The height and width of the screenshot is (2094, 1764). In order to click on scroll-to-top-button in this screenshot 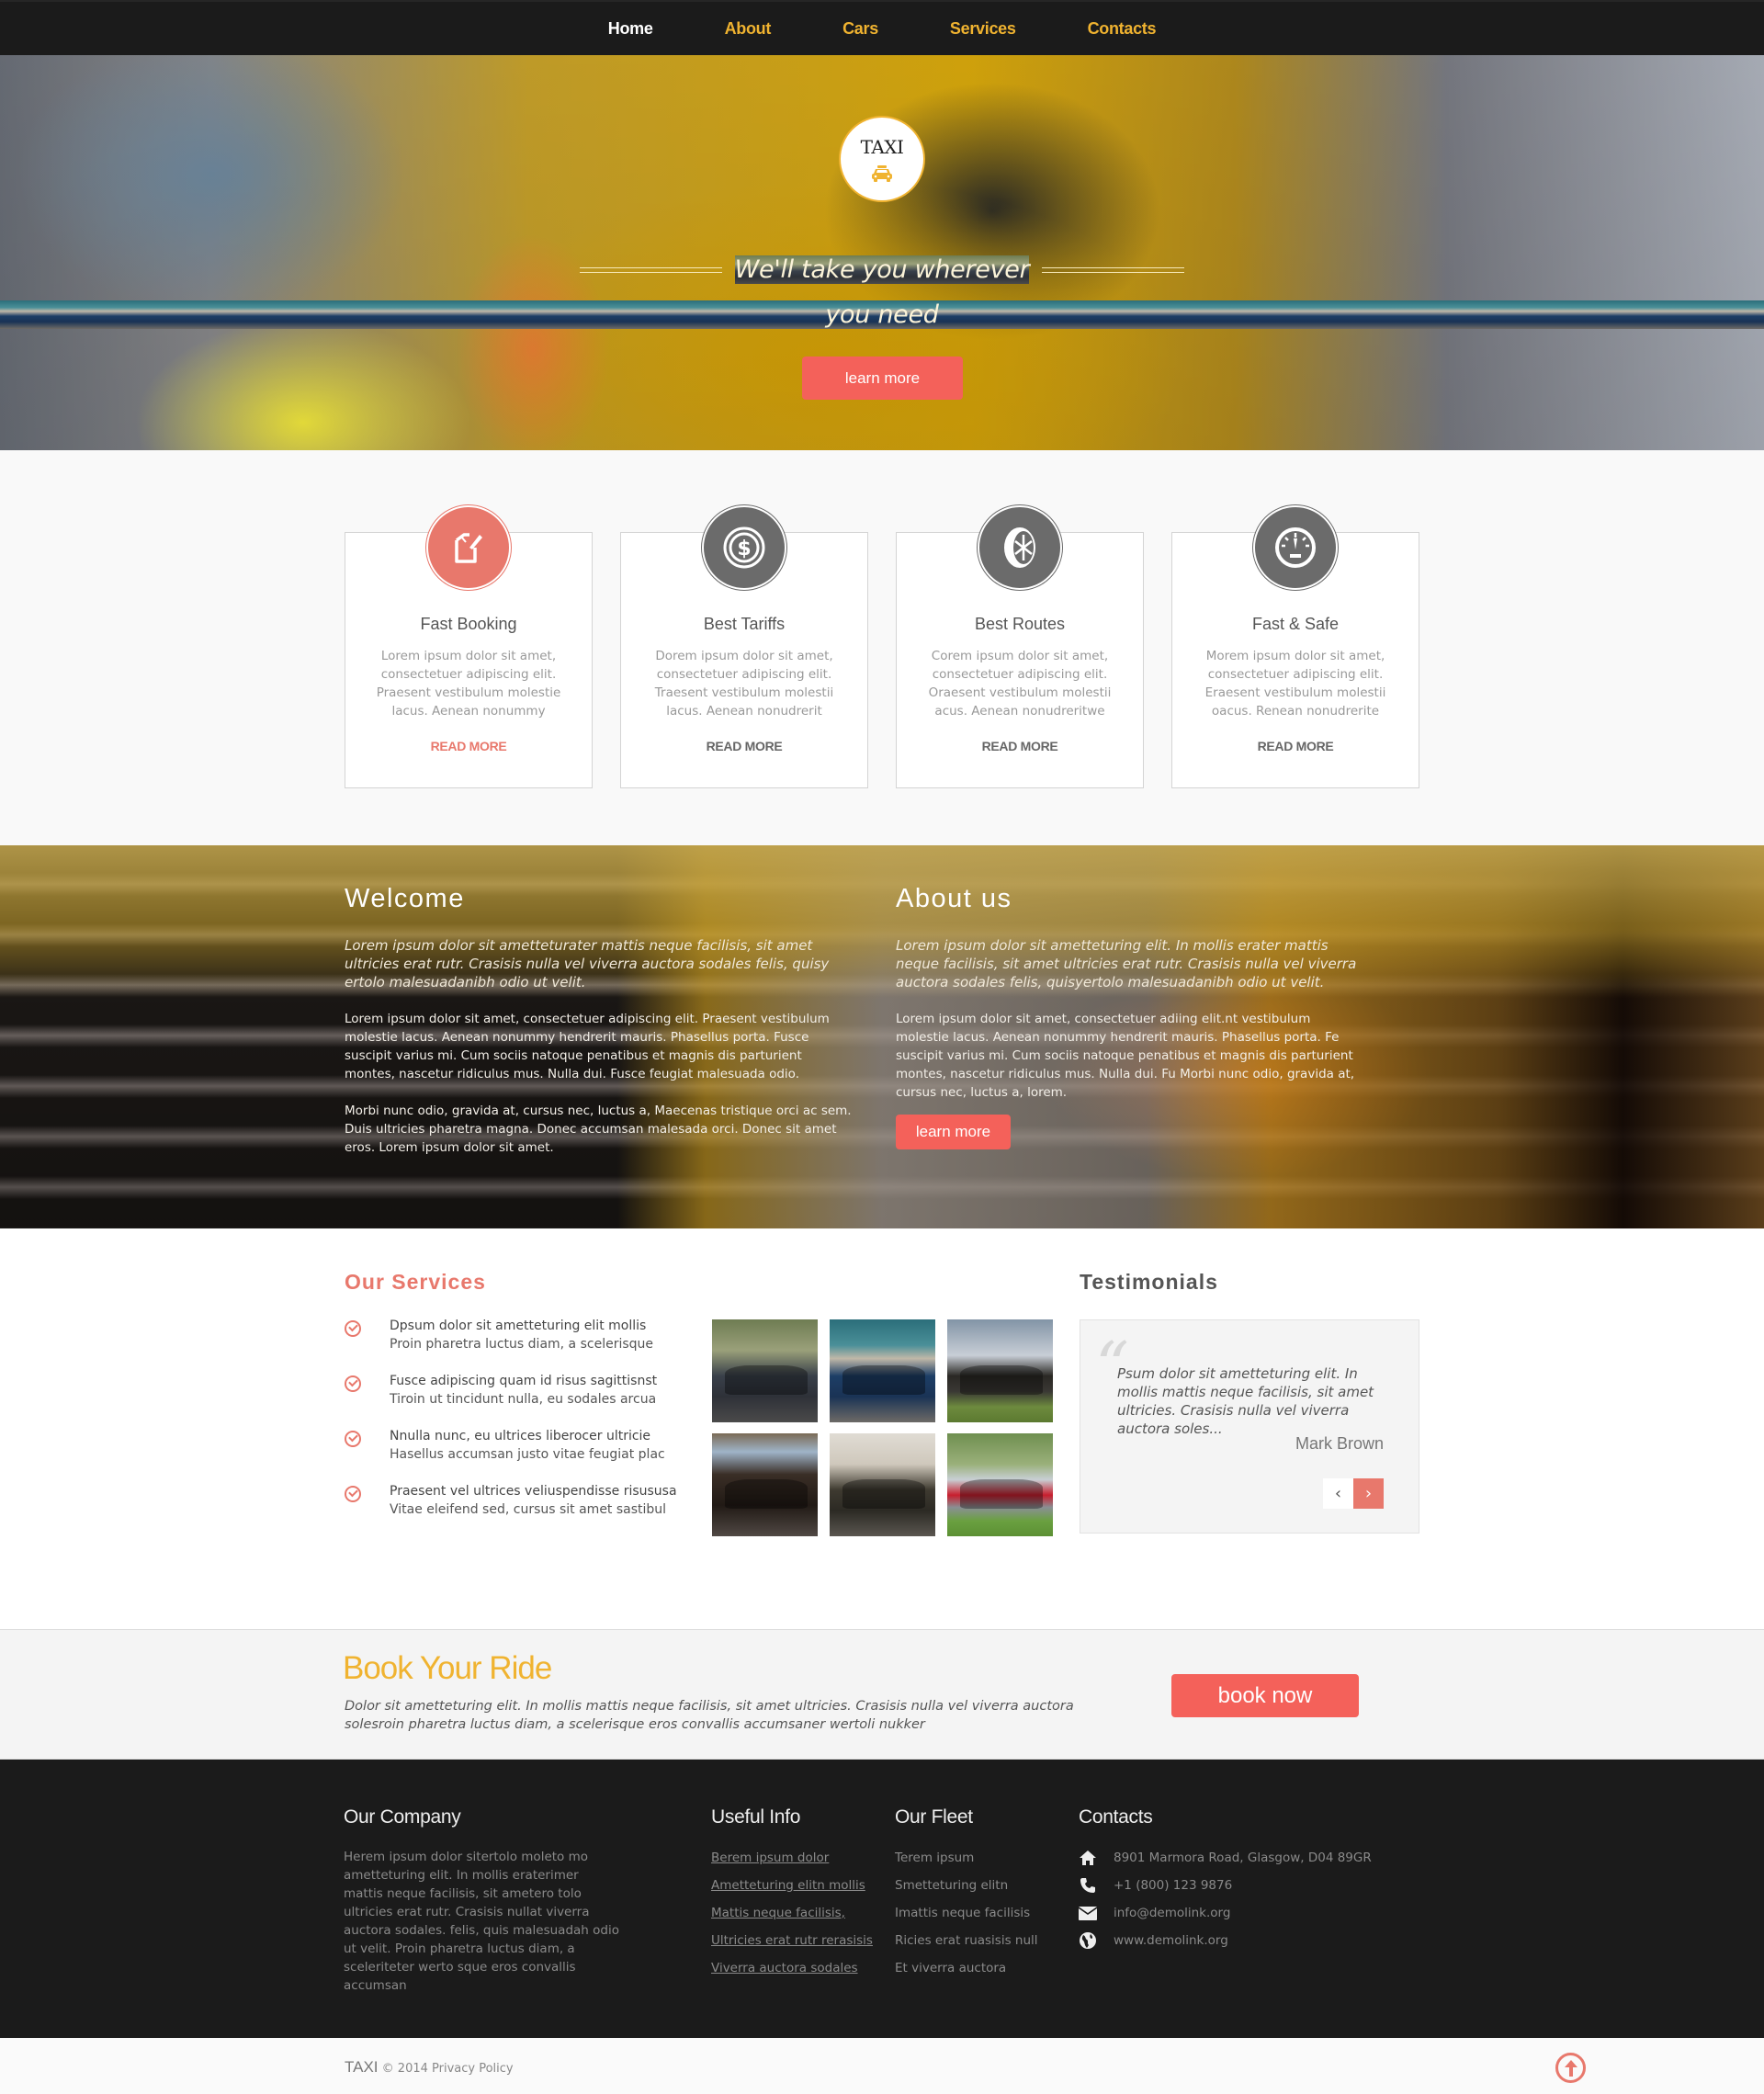, I will do `click(1570, 2068)`.